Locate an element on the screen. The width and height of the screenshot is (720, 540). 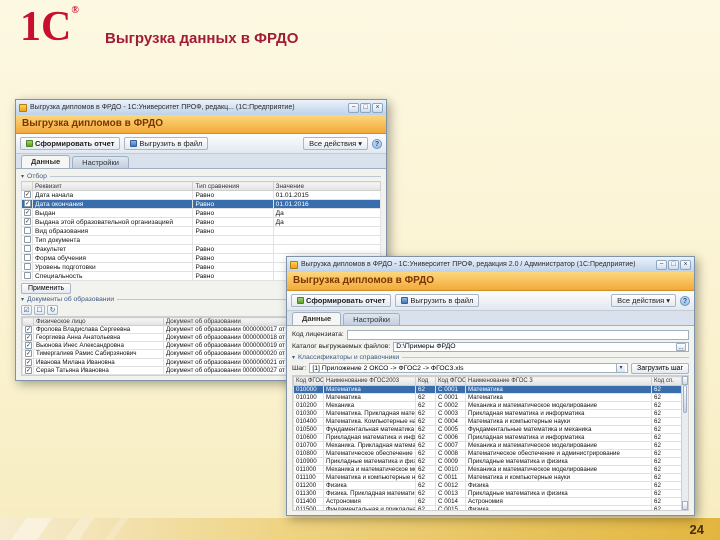
classifier-cell: С 0009 is located at coordinates (450, 461).